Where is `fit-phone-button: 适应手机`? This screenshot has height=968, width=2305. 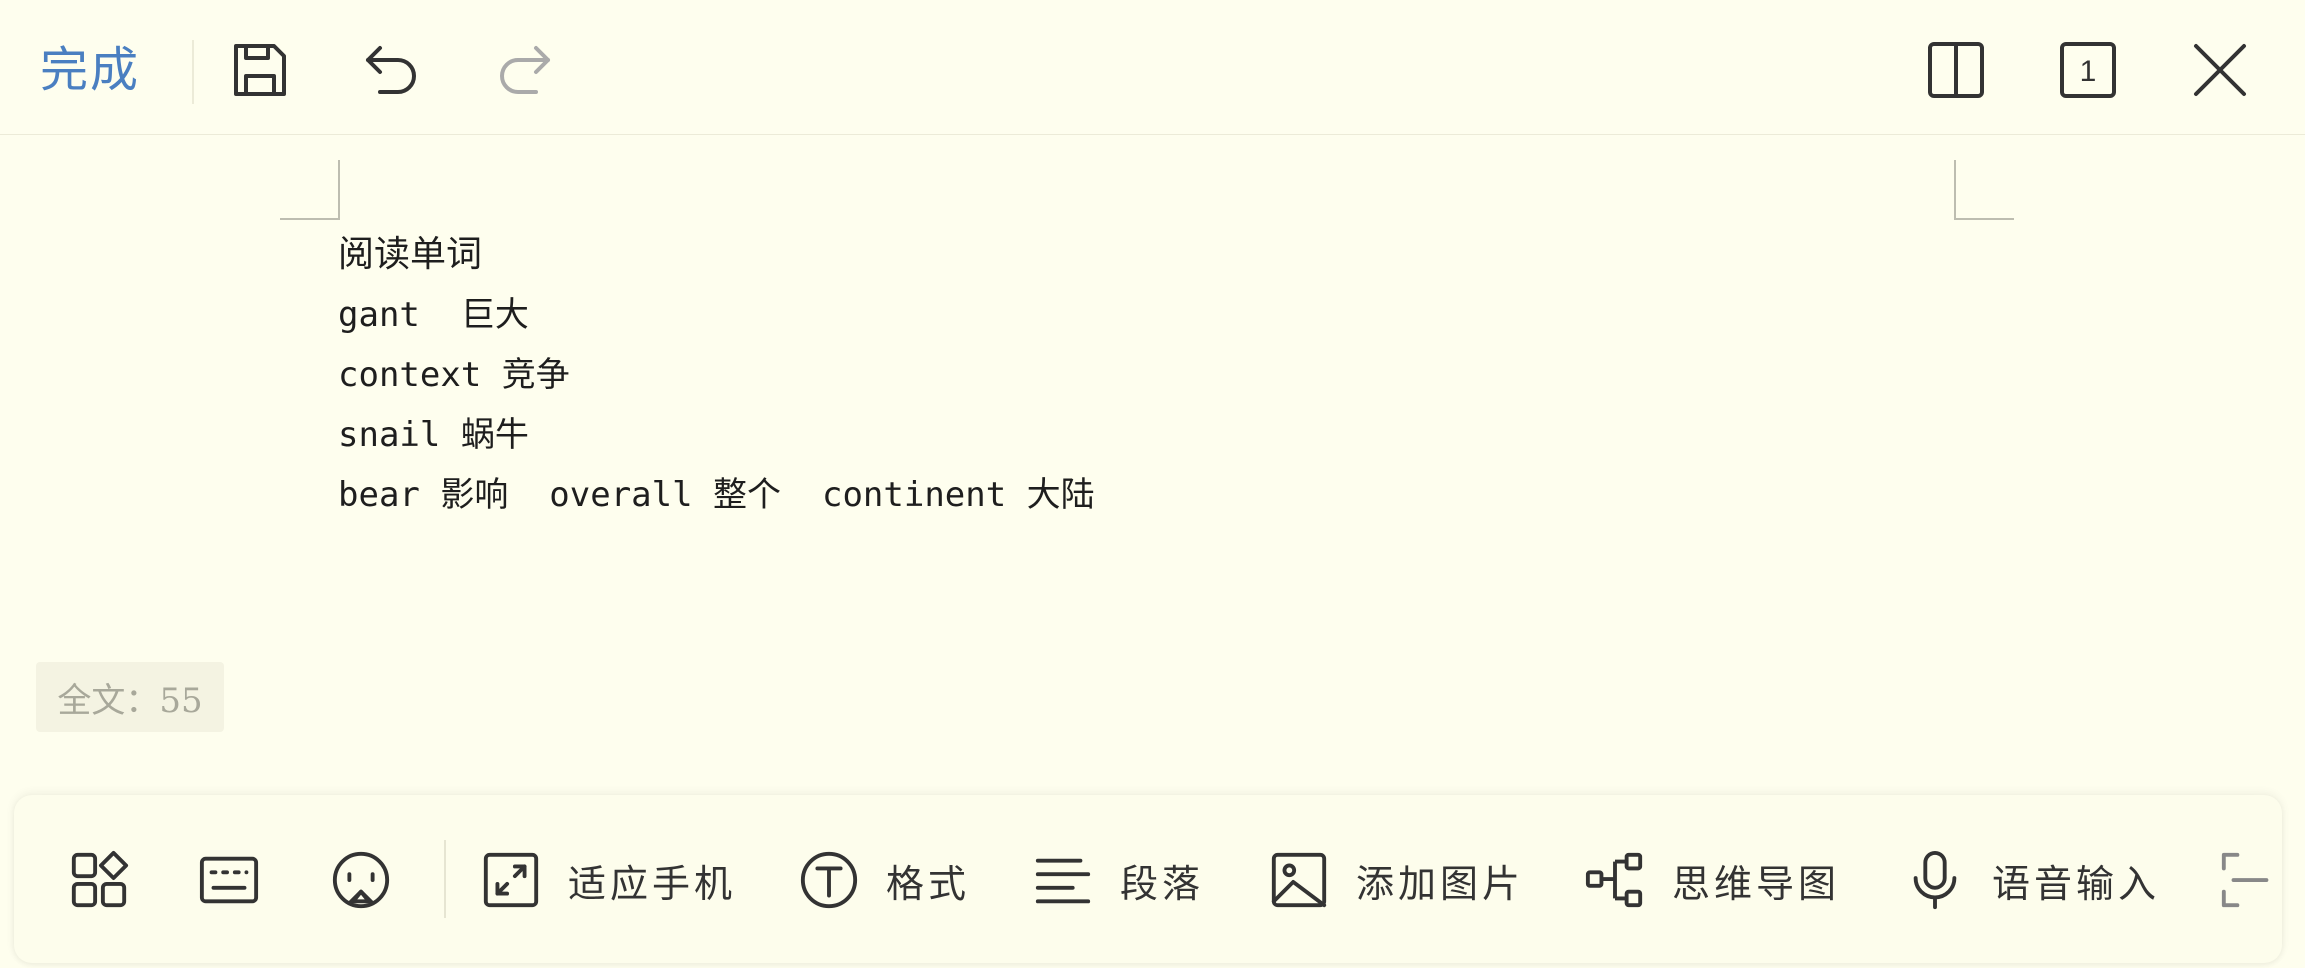 fit-phone-button: 适应手机 is located at coordinates (608, 880).